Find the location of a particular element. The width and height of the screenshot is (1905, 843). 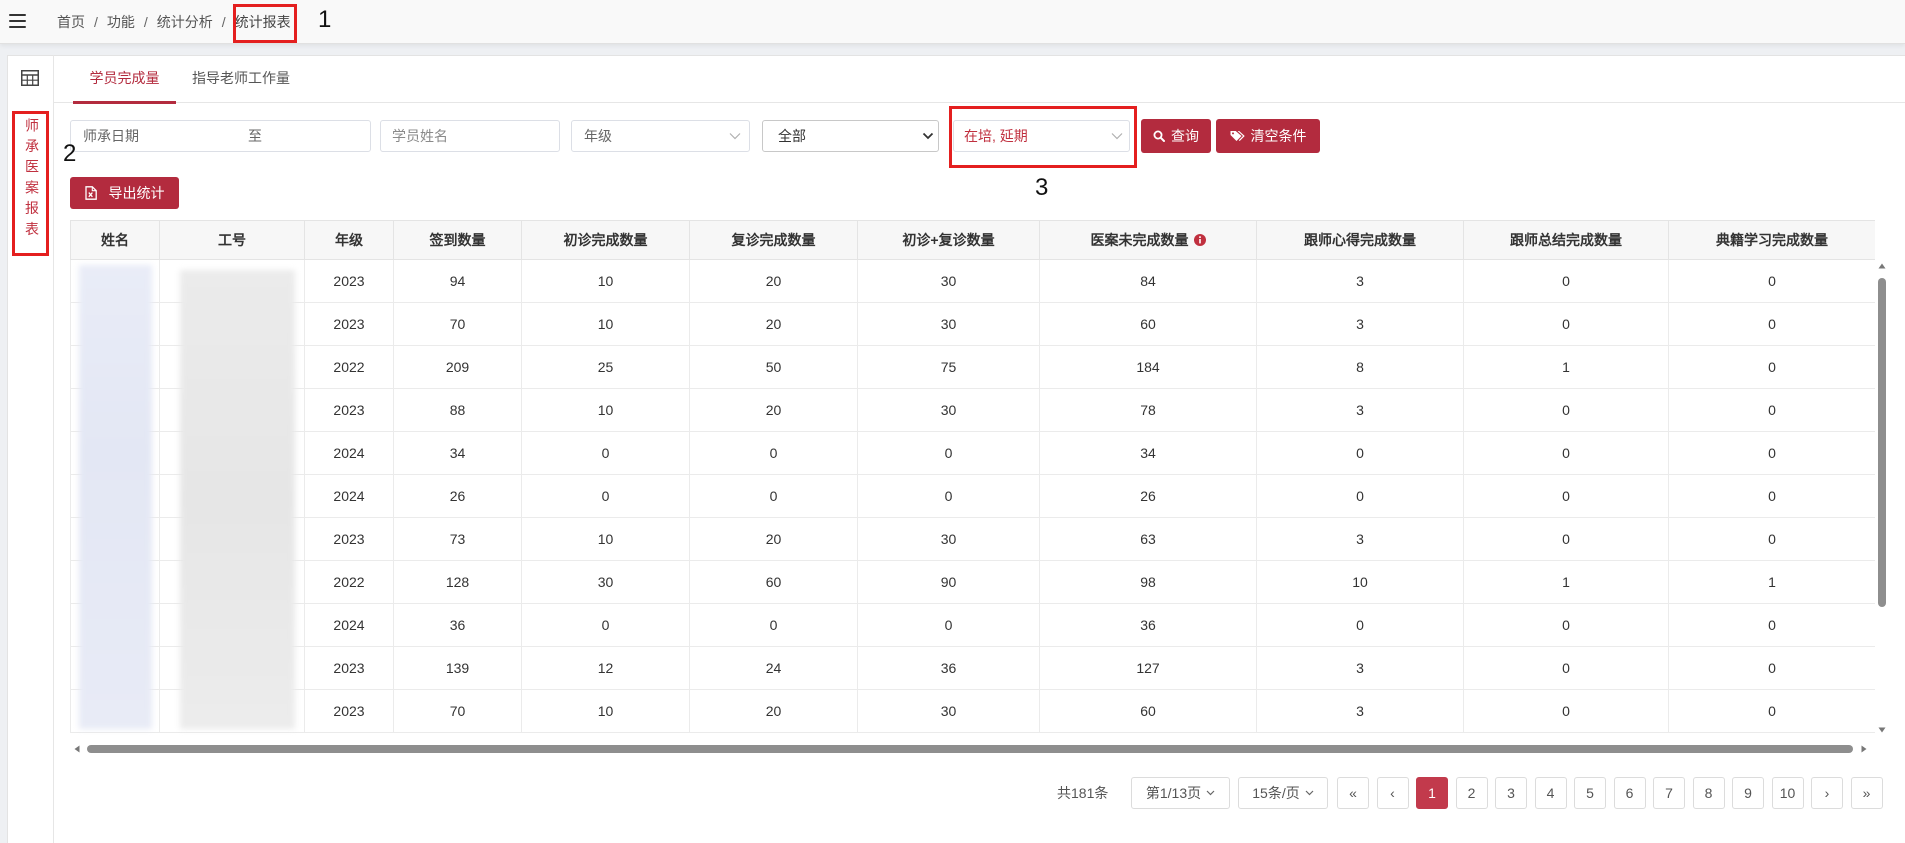

date-range-picker: 师承日期 至 is located at coordinates (220, 136).